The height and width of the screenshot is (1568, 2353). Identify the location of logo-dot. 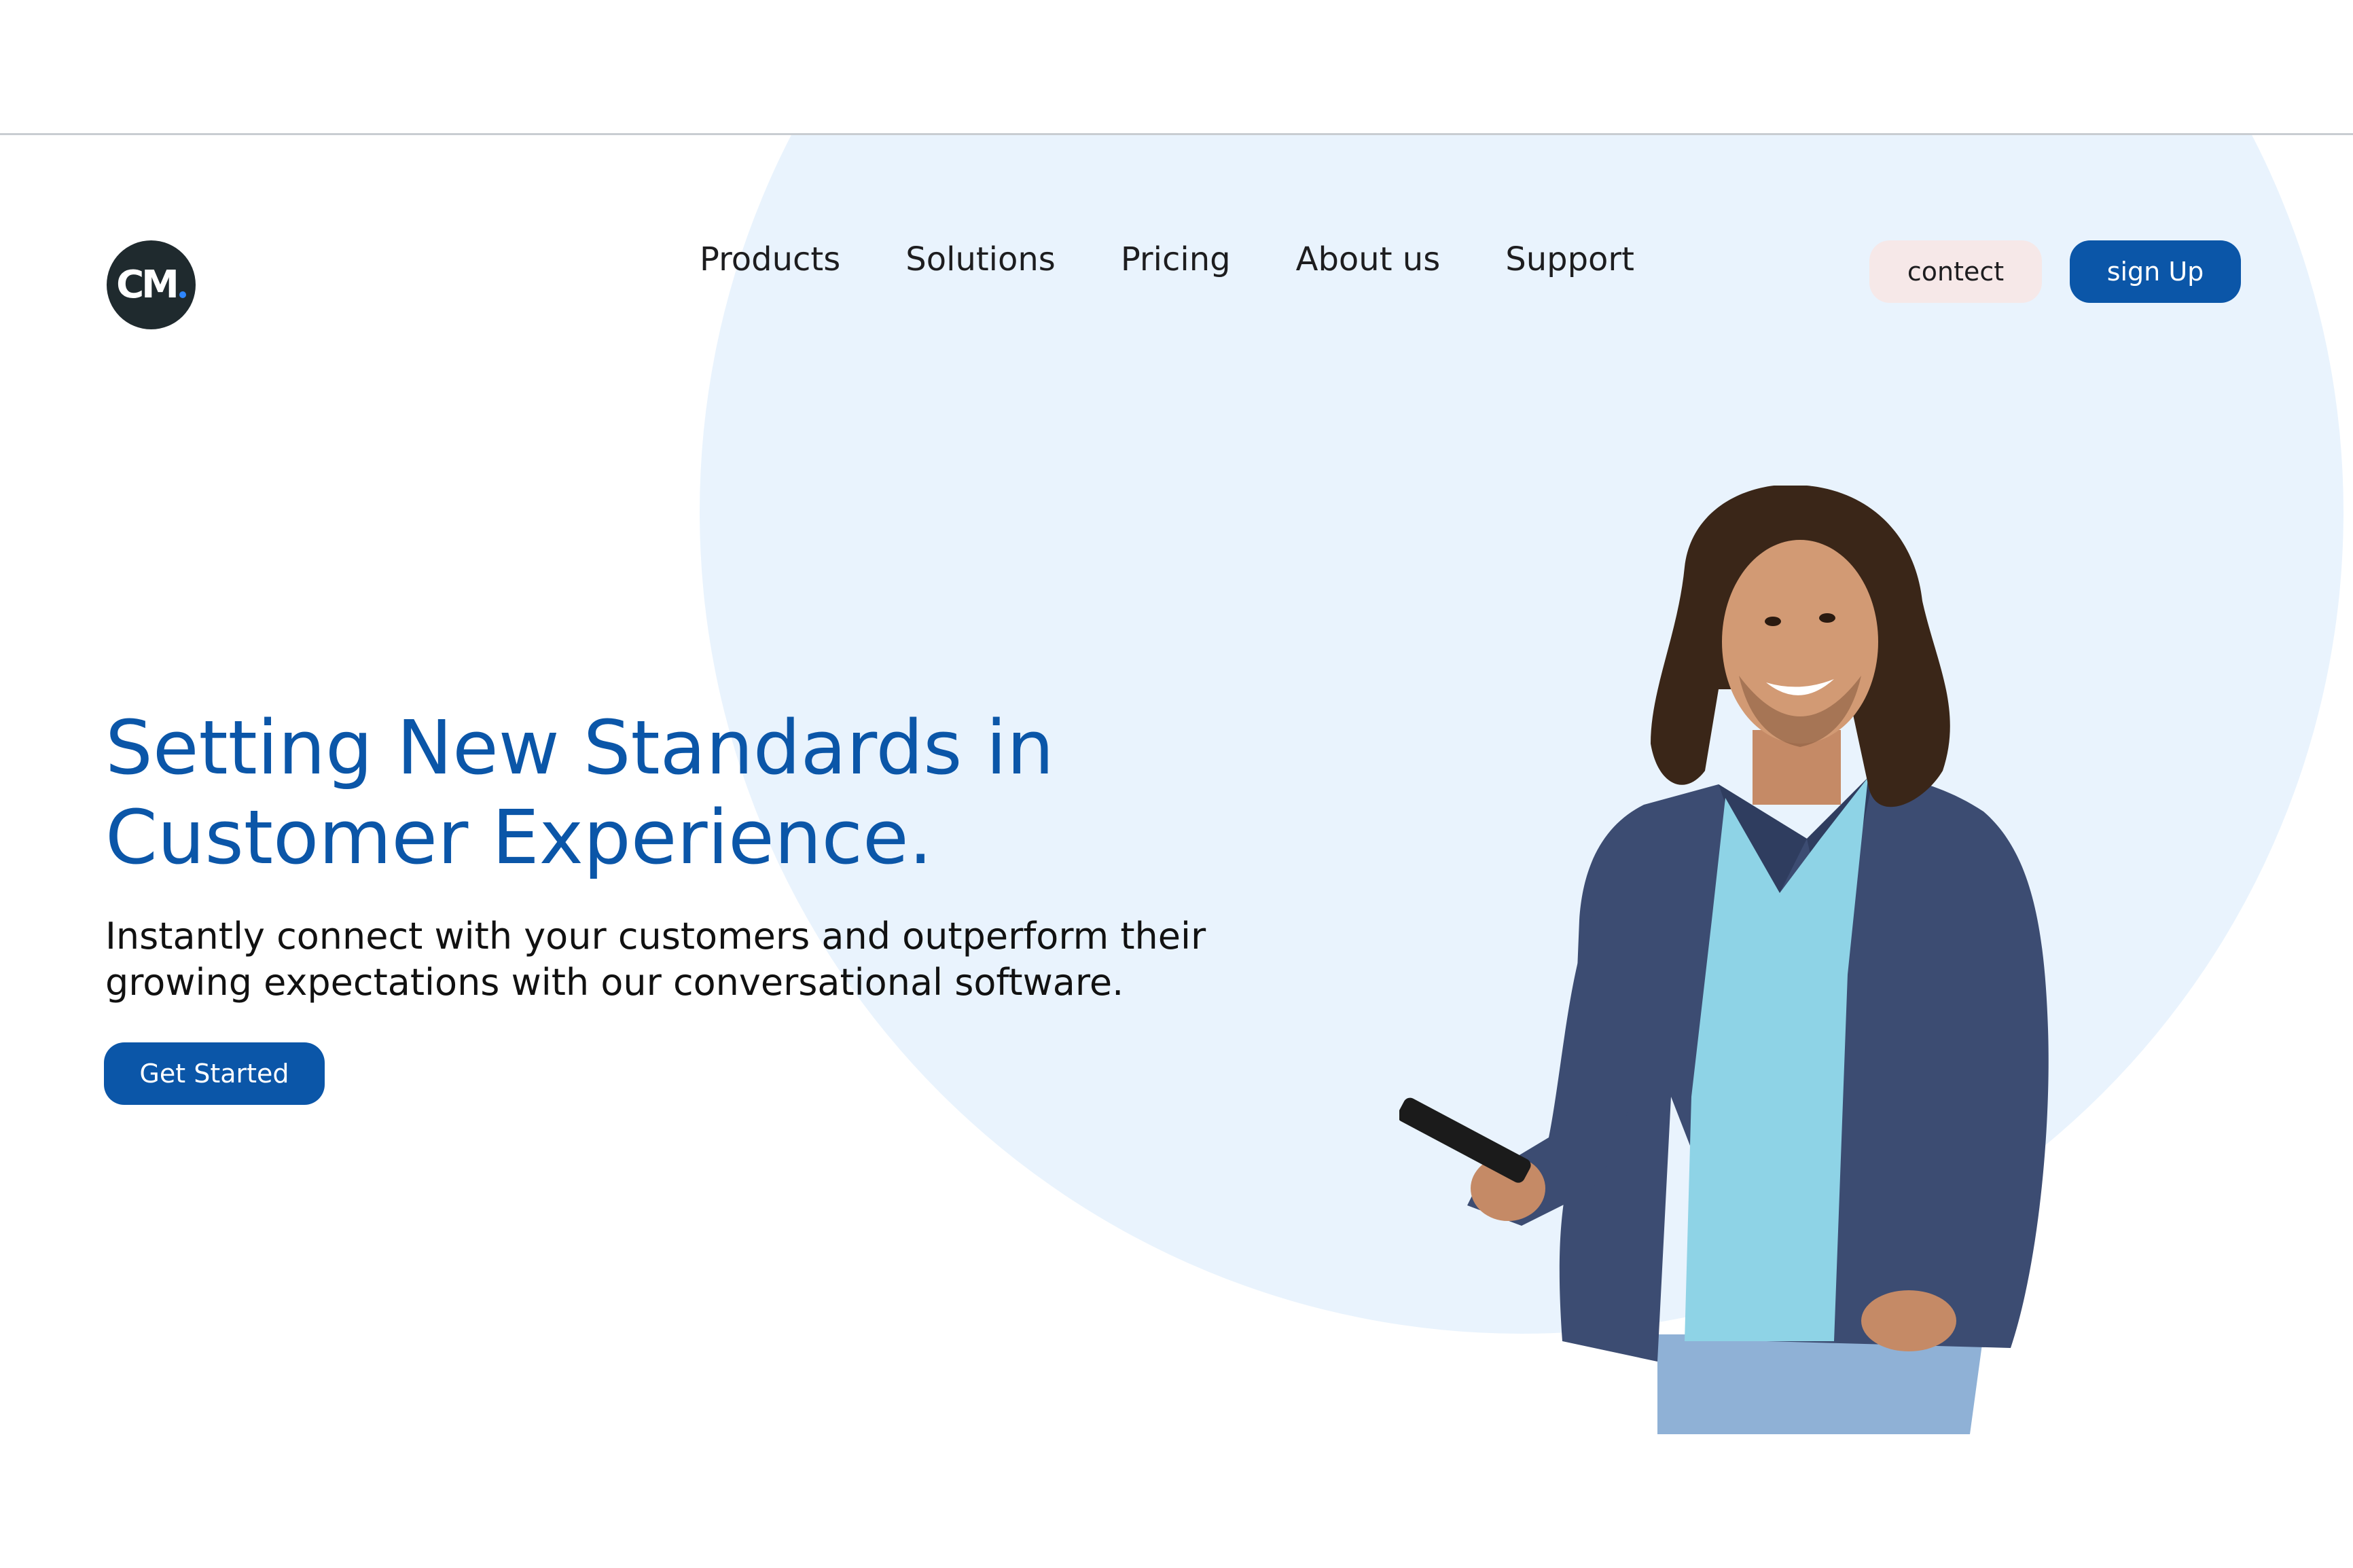
(182, 295).